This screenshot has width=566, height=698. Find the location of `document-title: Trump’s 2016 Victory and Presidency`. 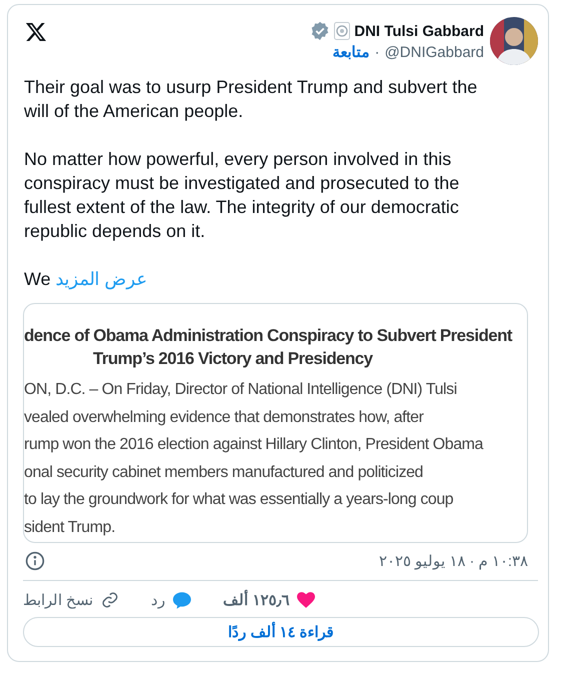

document-title: Trump’s 2016 Victory and Presidency is located at coordinates (233, 359).